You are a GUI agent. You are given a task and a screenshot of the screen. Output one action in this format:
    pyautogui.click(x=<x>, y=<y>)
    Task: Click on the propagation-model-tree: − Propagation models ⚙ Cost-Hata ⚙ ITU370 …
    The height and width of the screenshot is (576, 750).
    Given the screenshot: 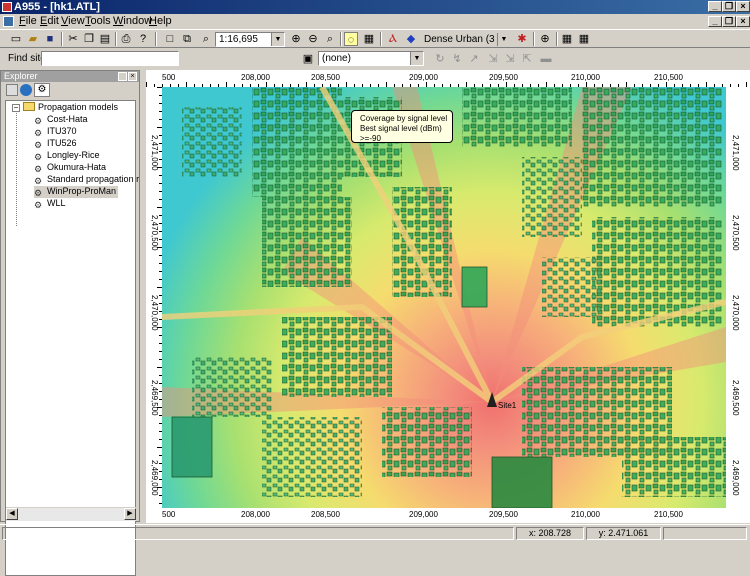 What is the action you would take?
    pyautogui.click(x=72, y=338)
    